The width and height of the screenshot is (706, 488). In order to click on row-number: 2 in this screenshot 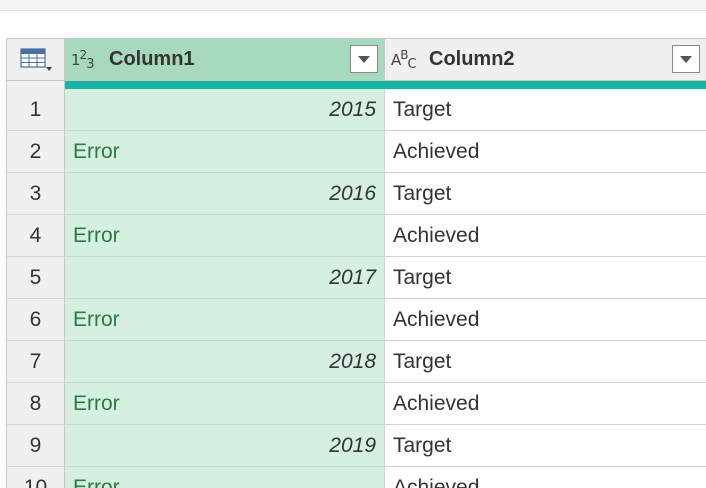, I will do `click(36, 152)`.